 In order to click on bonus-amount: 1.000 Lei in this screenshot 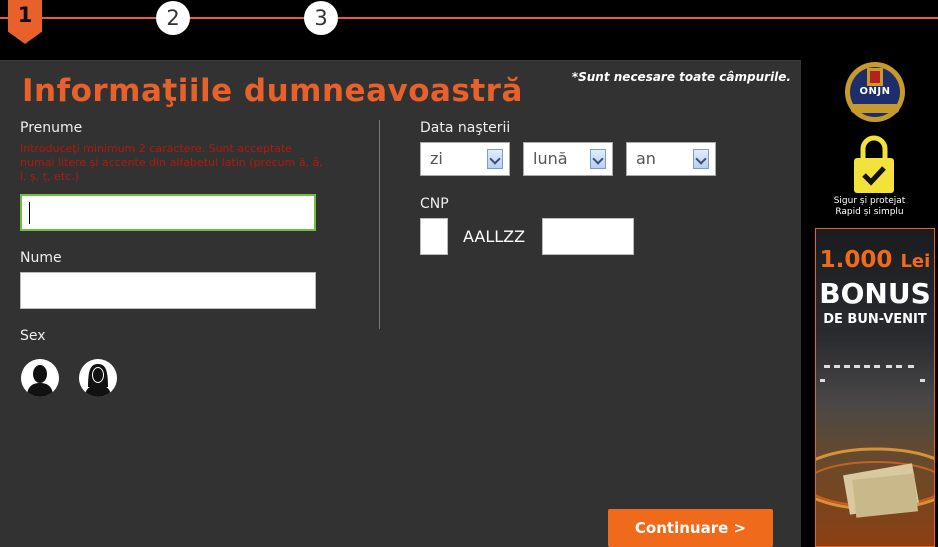, I will do `click(875, 260)`.